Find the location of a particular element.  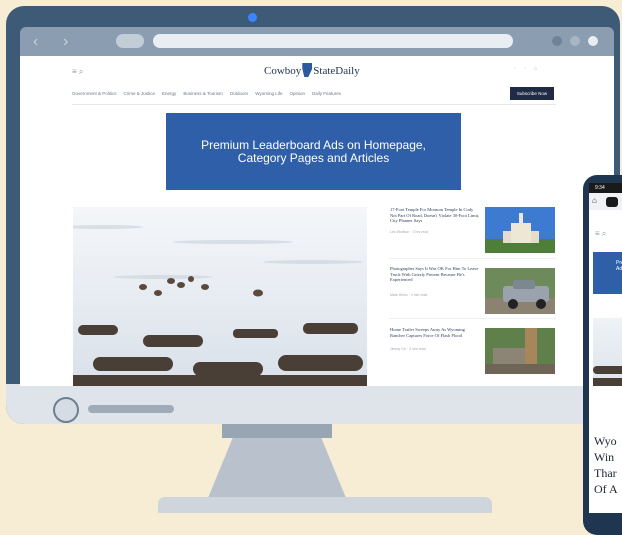

phone-clock: 9:34 is located at coordinates (600, 188).